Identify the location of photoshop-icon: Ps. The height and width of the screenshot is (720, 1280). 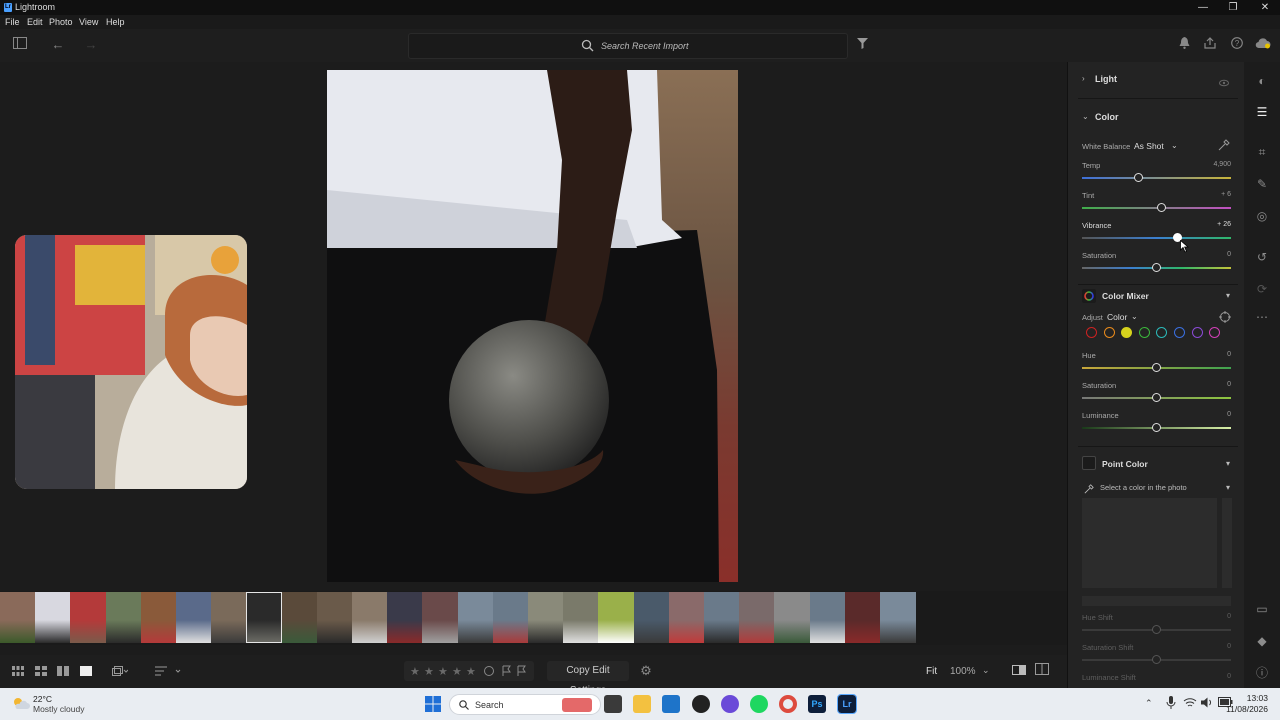
(817, 704).